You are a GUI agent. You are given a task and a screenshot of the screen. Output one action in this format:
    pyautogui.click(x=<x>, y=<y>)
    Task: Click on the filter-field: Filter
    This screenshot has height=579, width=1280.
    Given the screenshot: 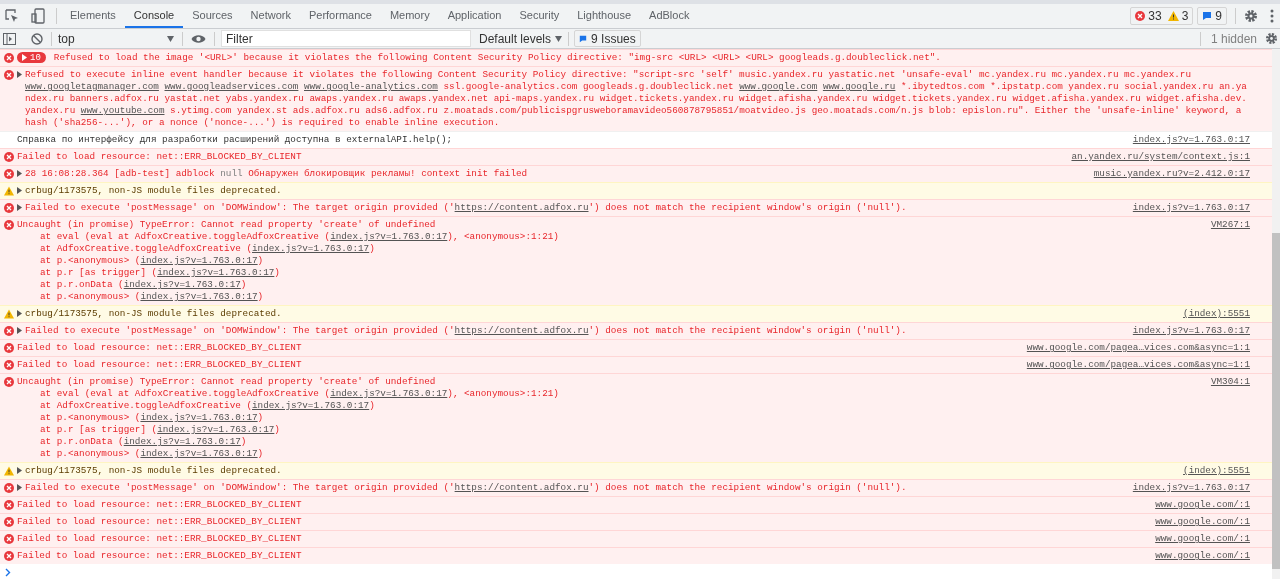 What is the action you would take?
    pyautogui.click(x=346, y=38)
    